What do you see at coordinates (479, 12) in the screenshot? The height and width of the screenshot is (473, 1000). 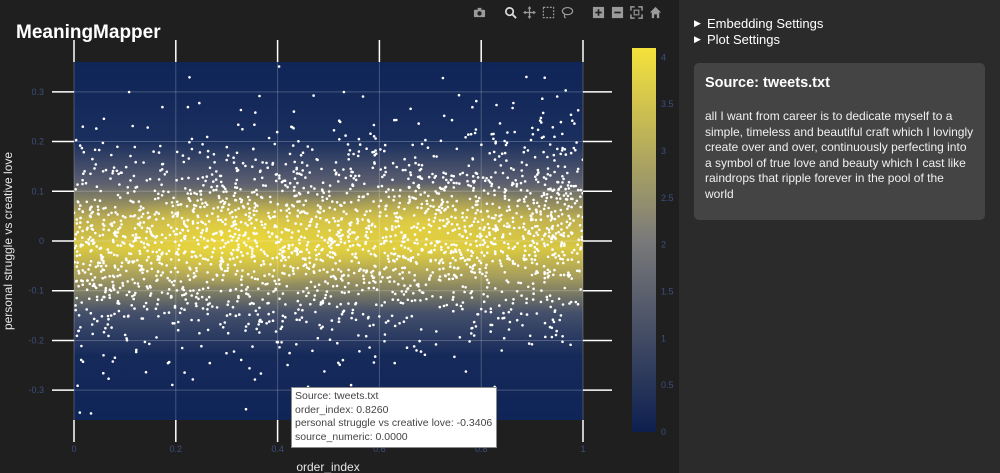 I see `camera-icon` at bounding box center [479, 12].